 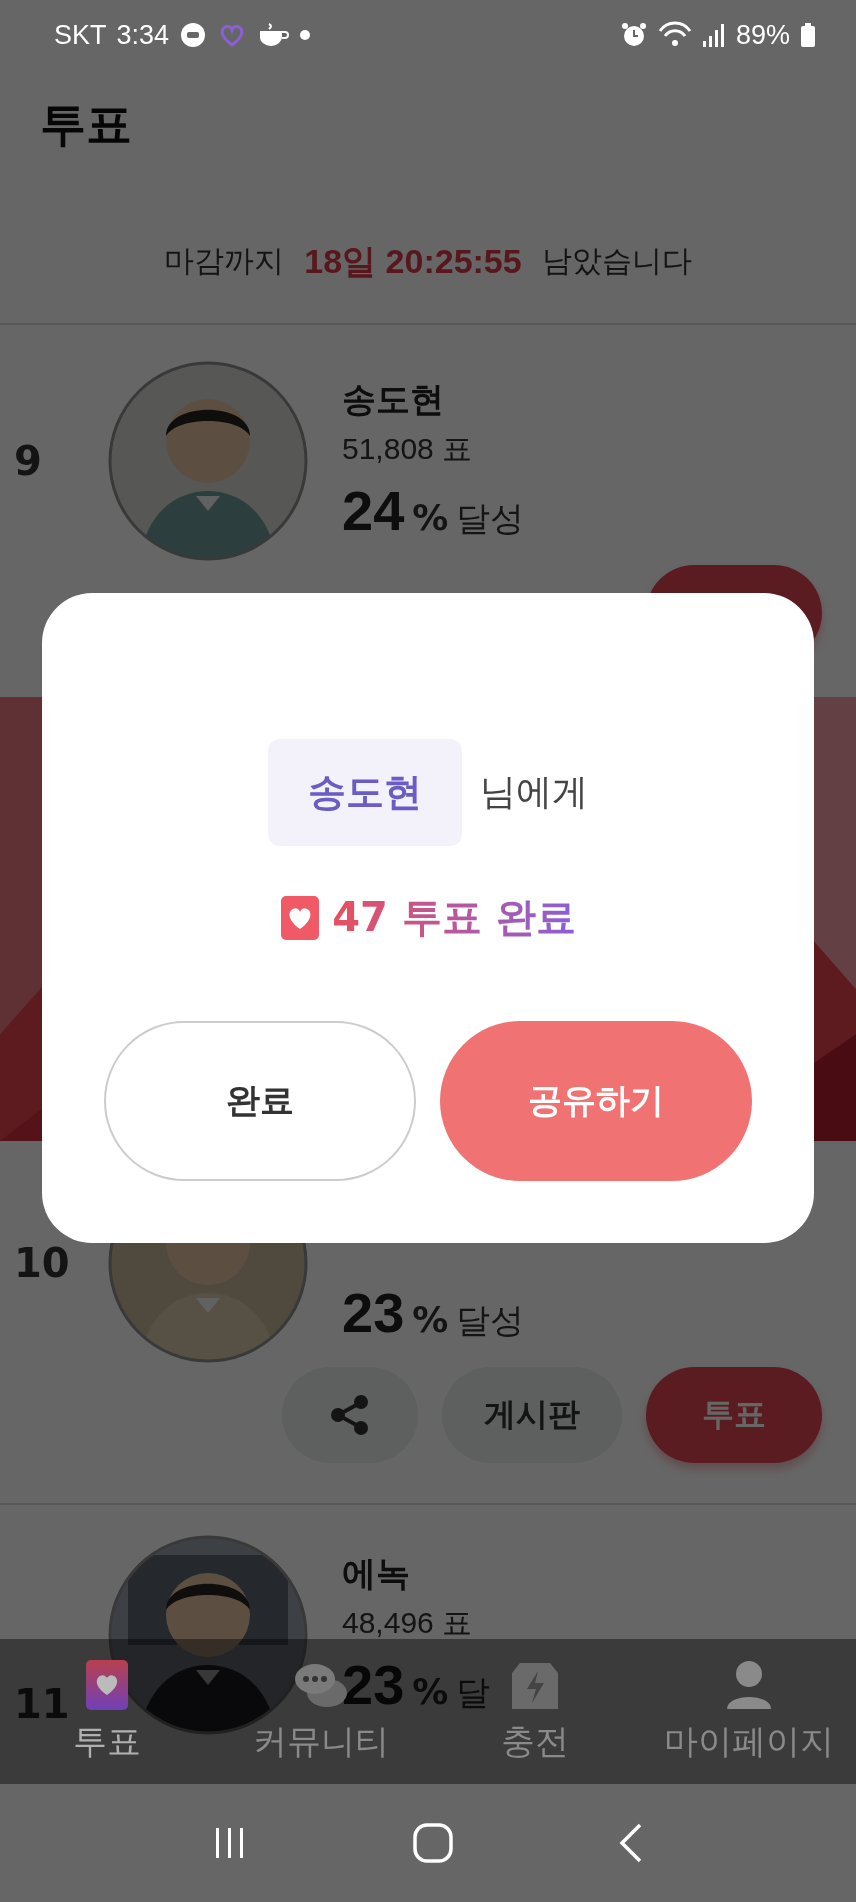 What do you see at coordinates (734, 1415) in the screenshot?
I see `vote-button: 투표` at bounding box center [734, 1415].